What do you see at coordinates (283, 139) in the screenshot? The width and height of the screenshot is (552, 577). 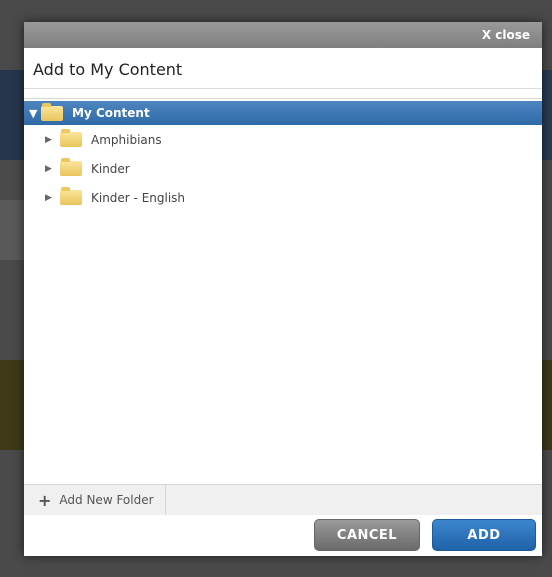 I see `tree-item-amphibians: ▶ Amphibians` at bounding box center [283, 139].